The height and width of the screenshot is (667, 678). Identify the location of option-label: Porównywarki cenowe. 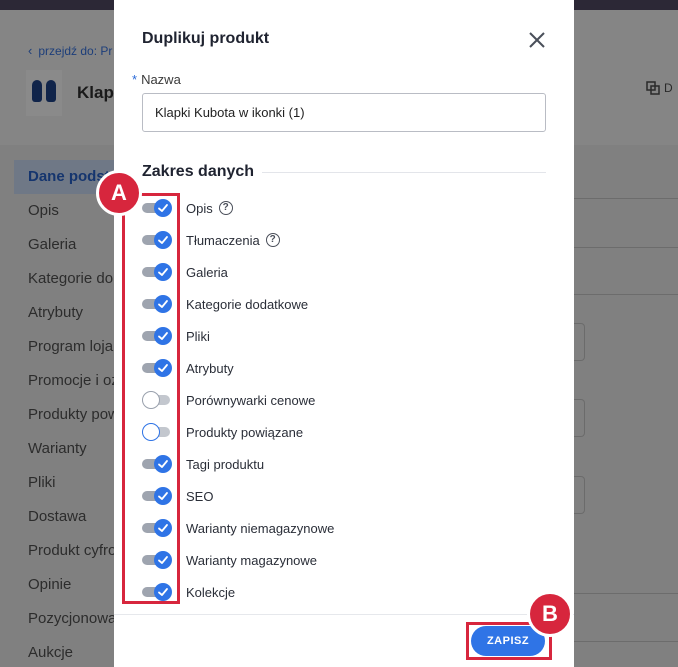
(251, 400).